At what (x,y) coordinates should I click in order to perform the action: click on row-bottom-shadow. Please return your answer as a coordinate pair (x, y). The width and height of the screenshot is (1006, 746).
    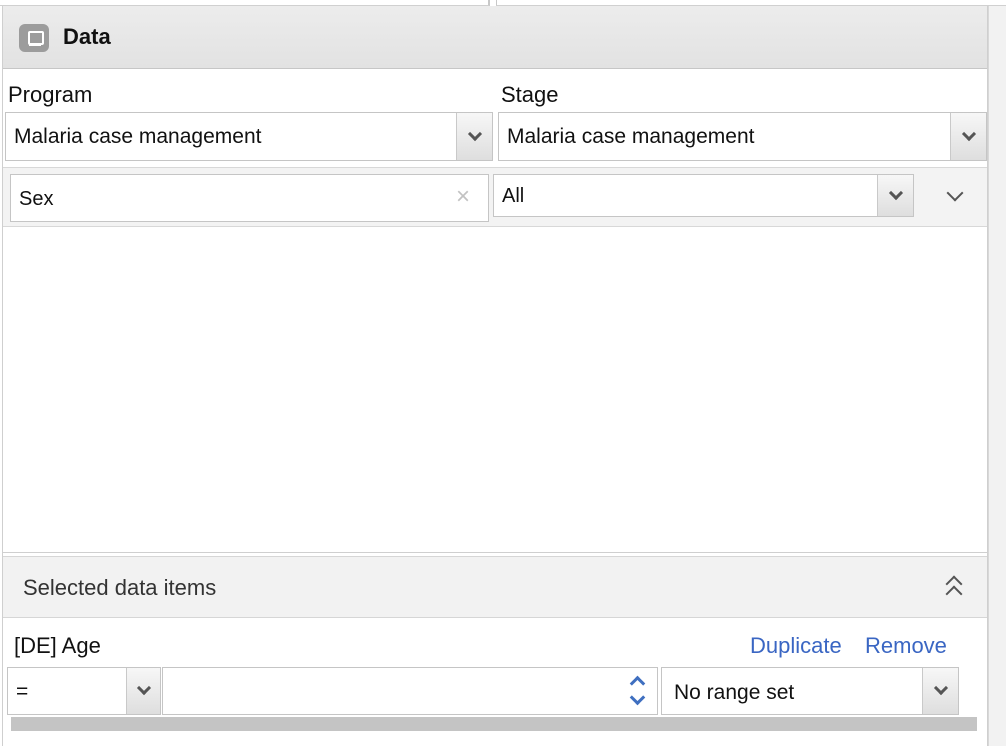
    Looking at the image, I should click on (494, 724).